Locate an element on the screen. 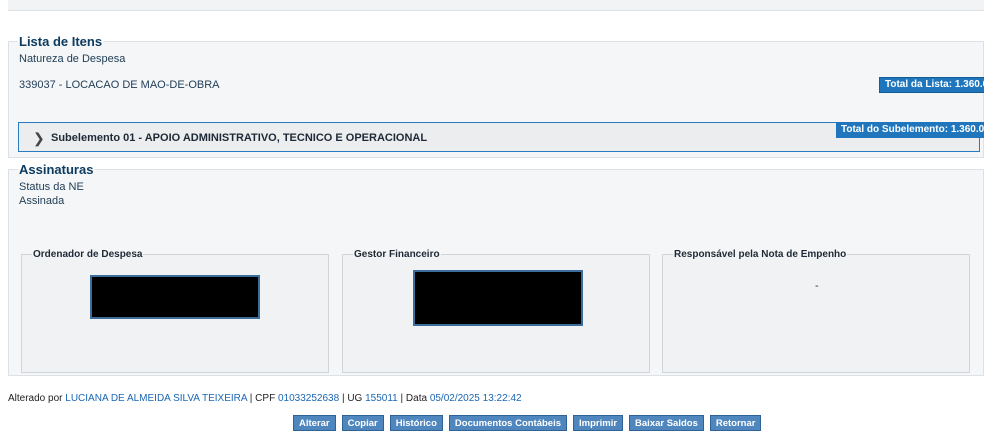  data-value: 05/02/2025 13:22:42 is located at coordinates (475, 398).